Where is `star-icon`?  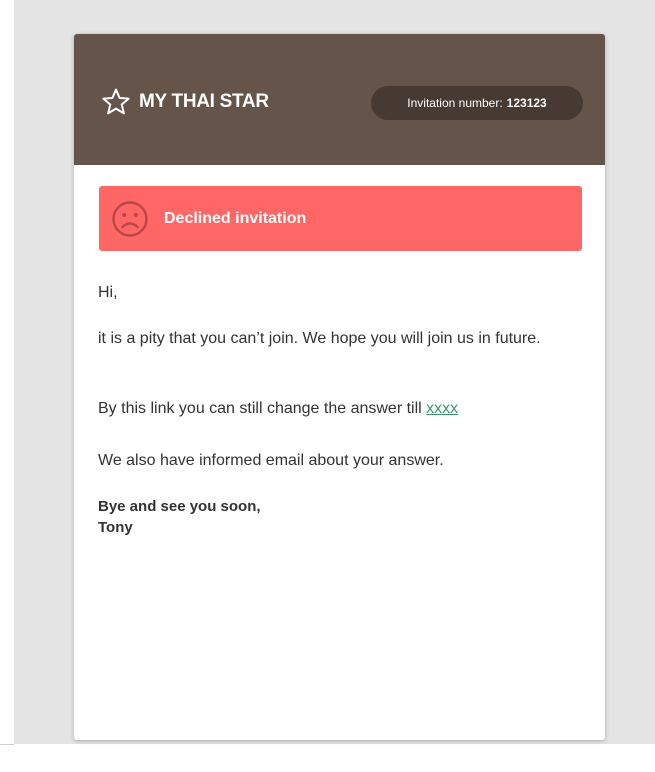 star-icon is located at coordinates (116, 102).